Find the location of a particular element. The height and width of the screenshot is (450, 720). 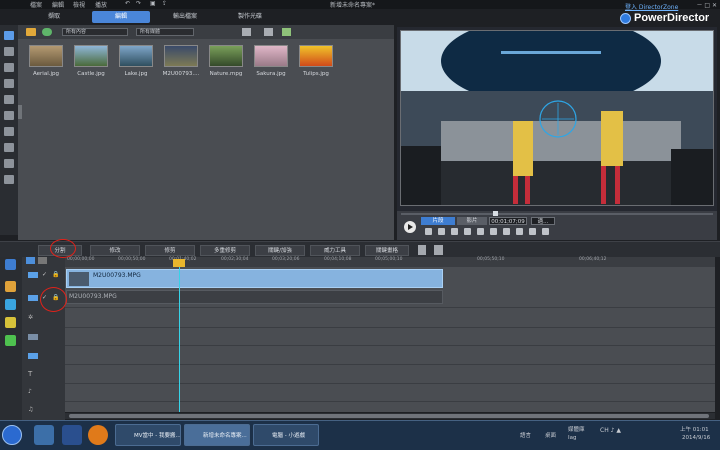

particle-room-icon is located at coordinates (9, 83).